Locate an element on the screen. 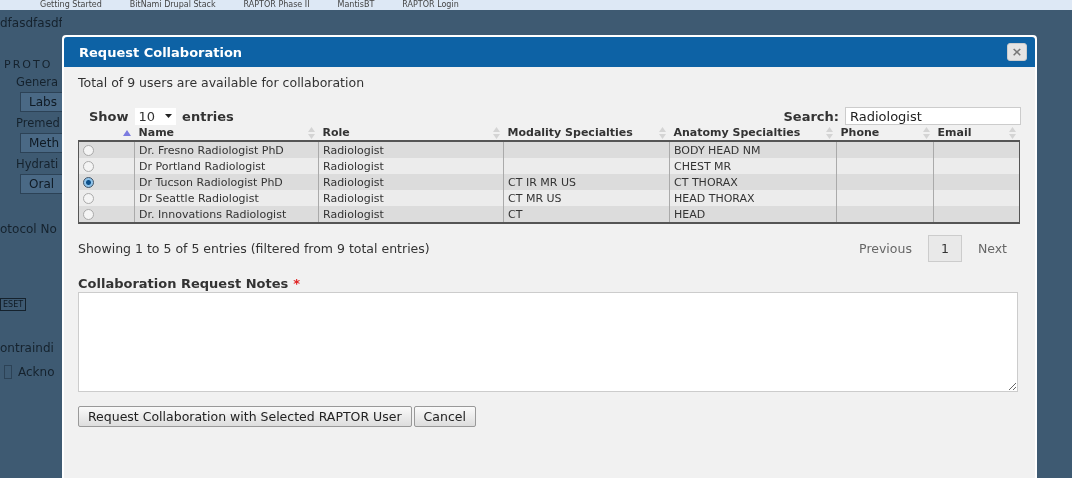 The image size is (1072, 478). table-cell: HEAD THORAX is located at coordinates (753, 198).